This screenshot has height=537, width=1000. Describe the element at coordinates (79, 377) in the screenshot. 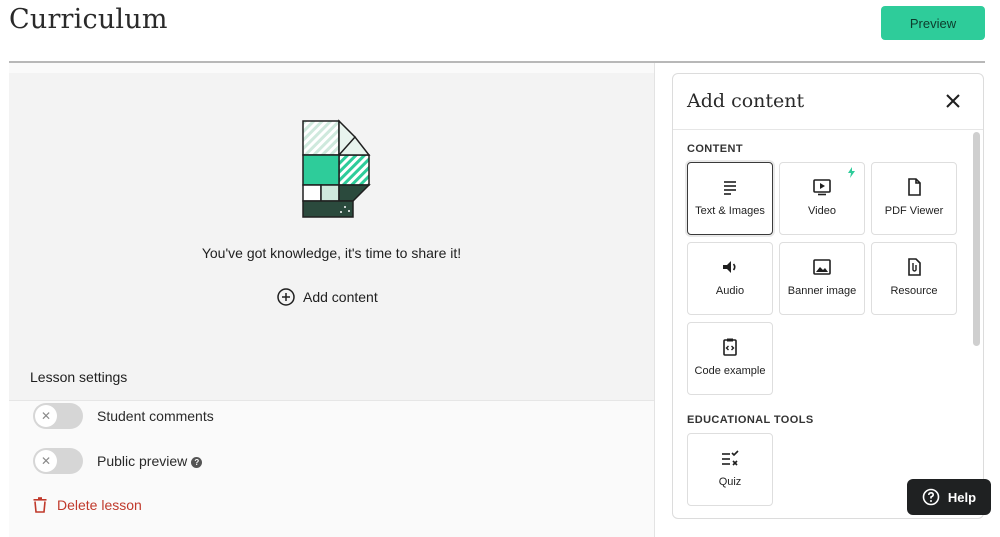

I see `lesson-settings-title: Lesson settings` at that location.